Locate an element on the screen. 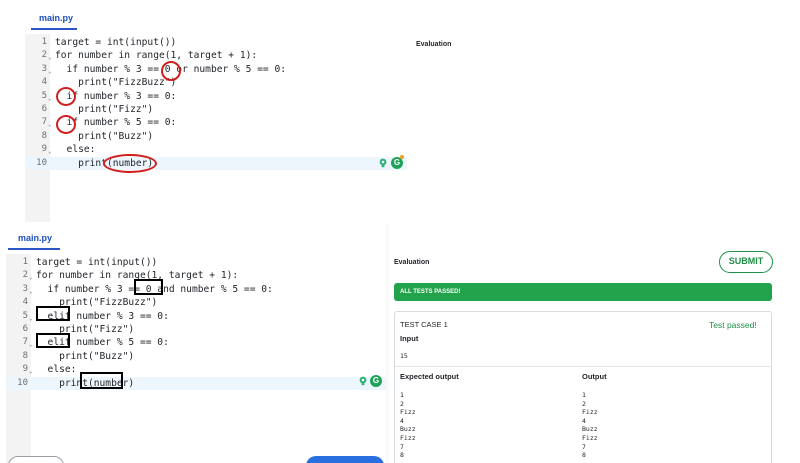  bottom-left-button is located at coordinates (36, 459).